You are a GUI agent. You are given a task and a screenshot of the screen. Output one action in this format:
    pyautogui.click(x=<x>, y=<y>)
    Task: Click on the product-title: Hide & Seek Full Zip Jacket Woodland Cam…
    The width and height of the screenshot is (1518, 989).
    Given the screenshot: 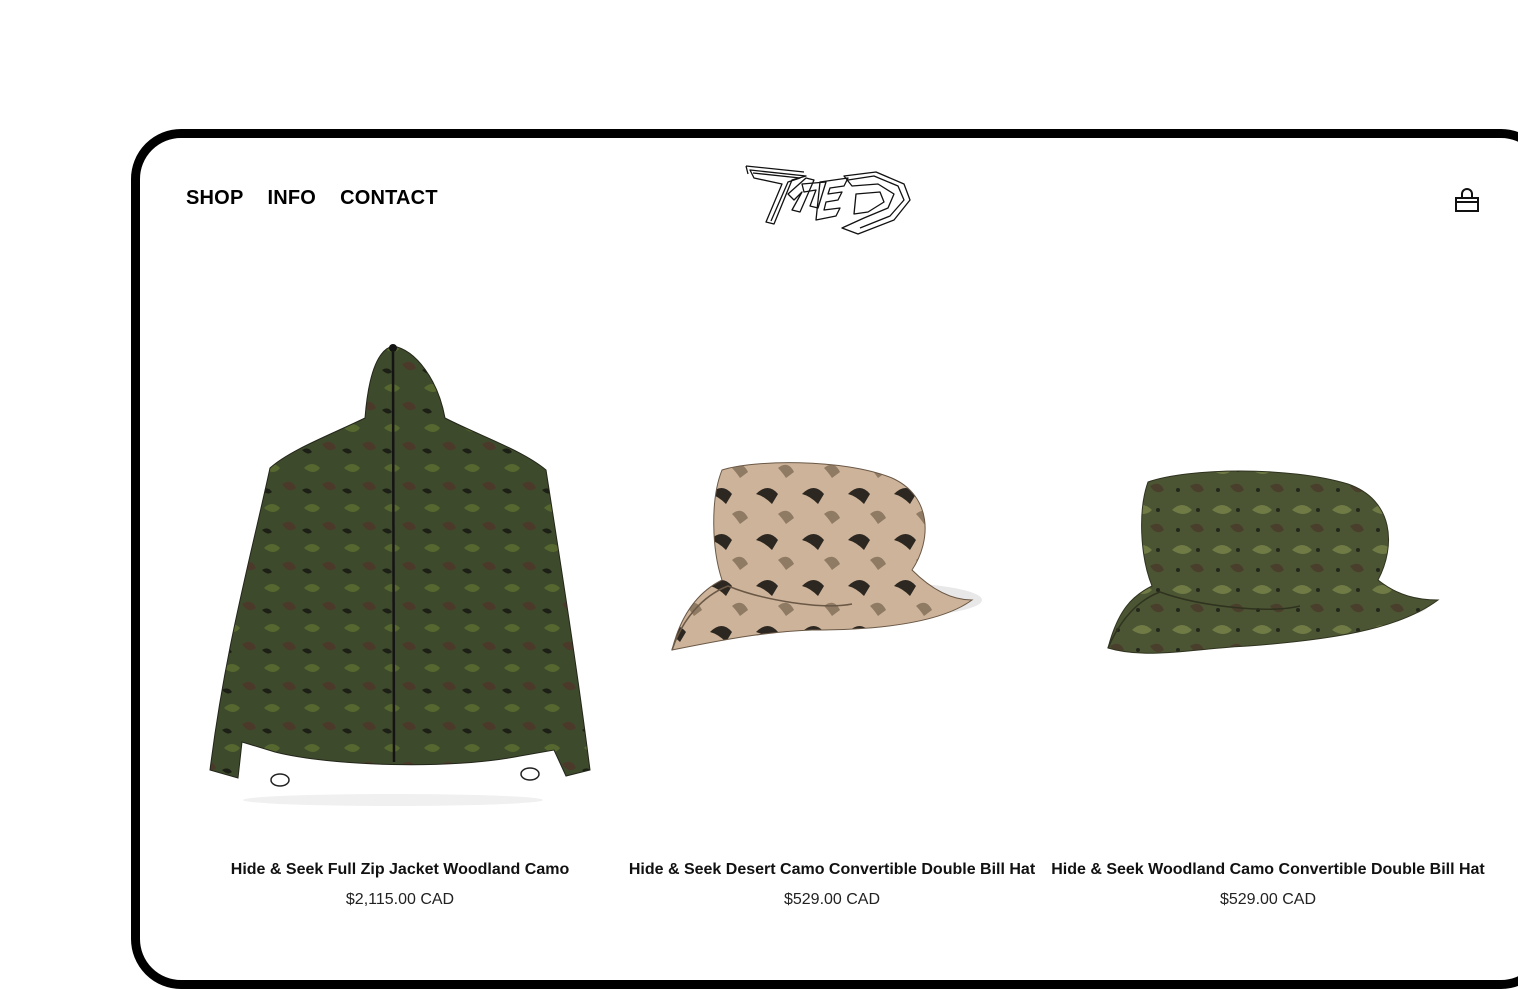 What is the action you would take?
    pyautogui.click(x=400, y=870)
    